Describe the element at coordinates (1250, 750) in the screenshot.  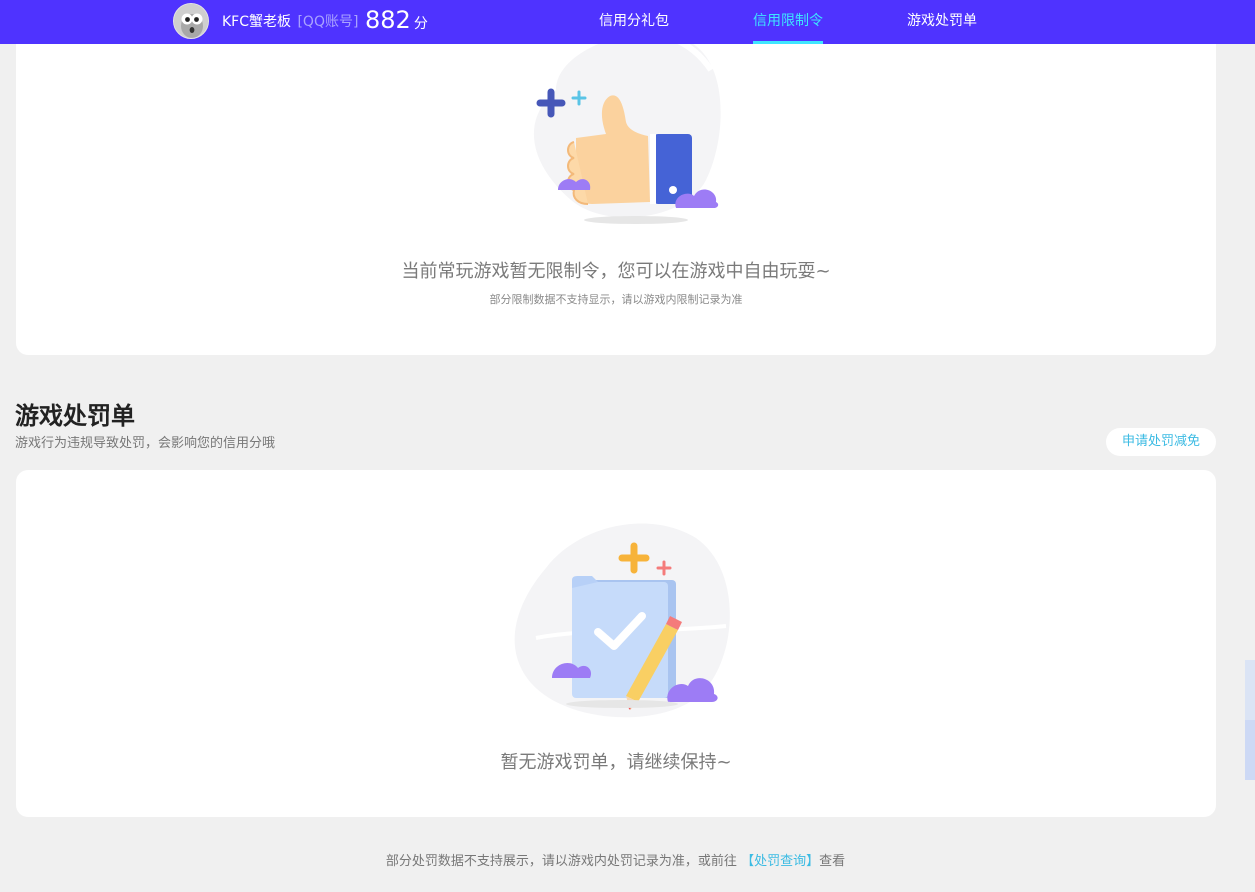
I see `scrollbar-thumb-highlight` at that location.